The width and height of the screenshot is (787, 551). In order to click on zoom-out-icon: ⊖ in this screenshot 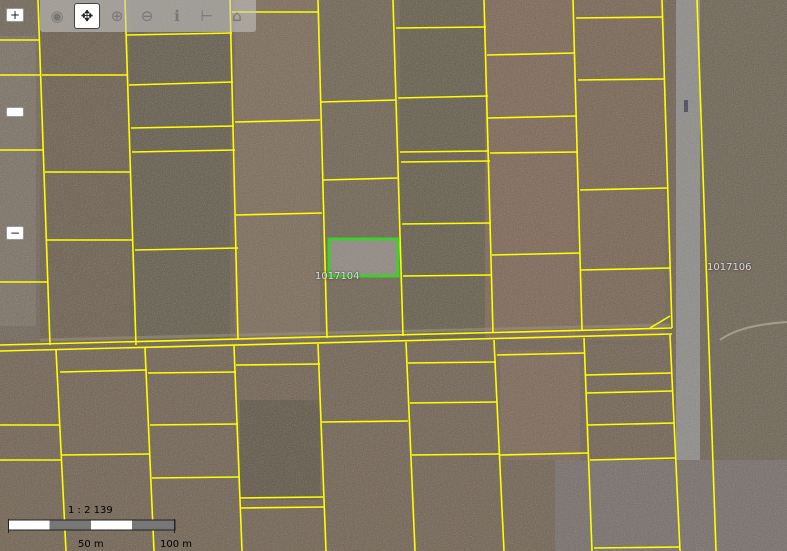, I will do `click(147, 16)`.